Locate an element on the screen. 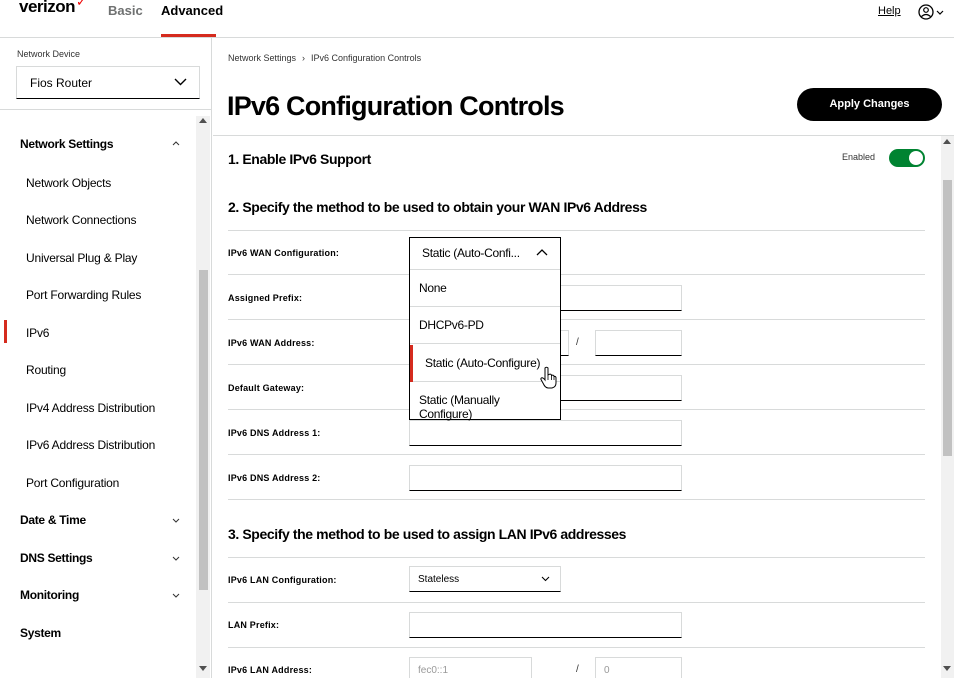 The image size is (954, 678). sidebar-item-ipv6-distribution: IPv6 Address Distribution is located at coordinates (90, 445).